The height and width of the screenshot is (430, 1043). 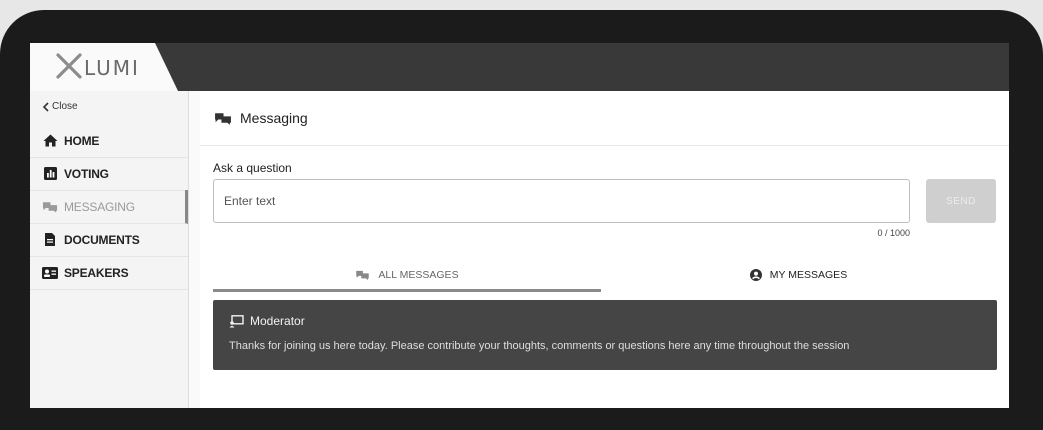 I want to click on send-button: SEND, so click(x=961, y=201).